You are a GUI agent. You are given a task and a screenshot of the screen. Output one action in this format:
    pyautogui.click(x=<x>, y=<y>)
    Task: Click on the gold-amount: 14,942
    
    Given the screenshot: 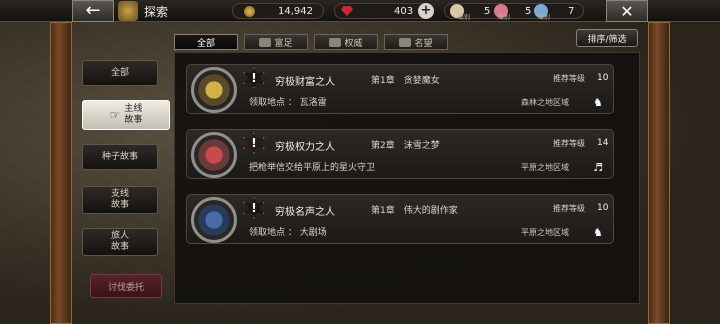 What is the action you would take?
    pyautogui.click(x=295, y=11)
    